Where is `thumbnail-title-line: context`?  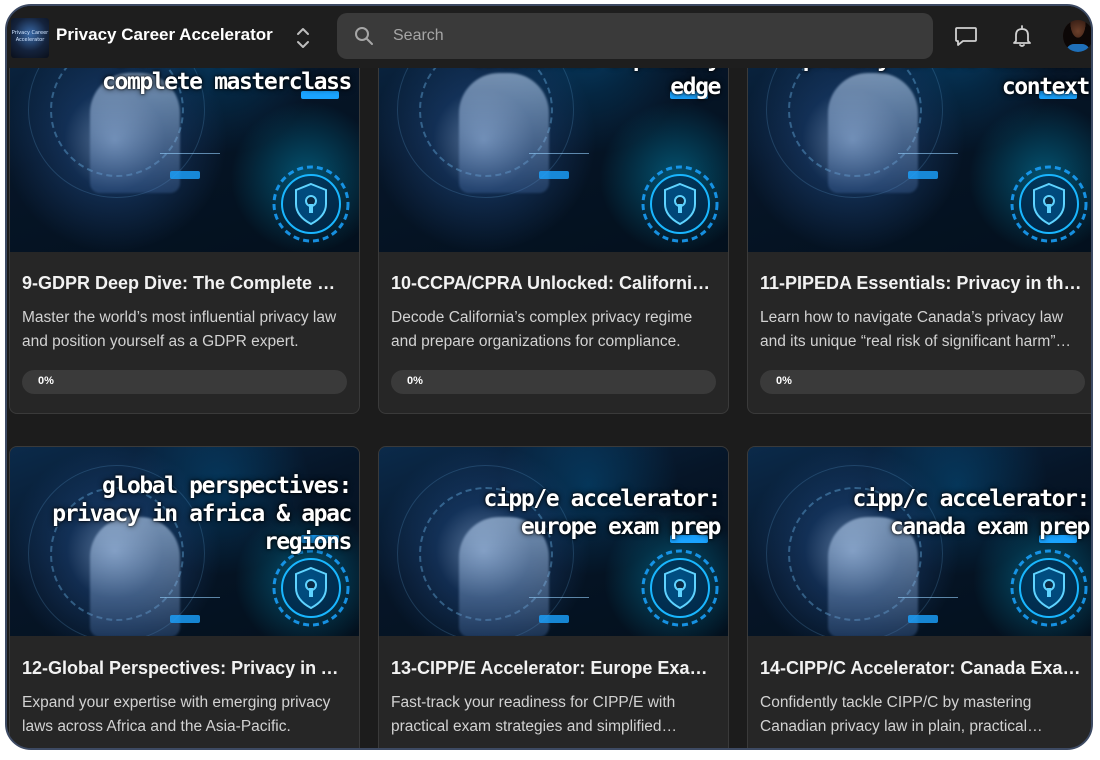
thumbnail-title-line: context is located at coordinates (1046, 87).